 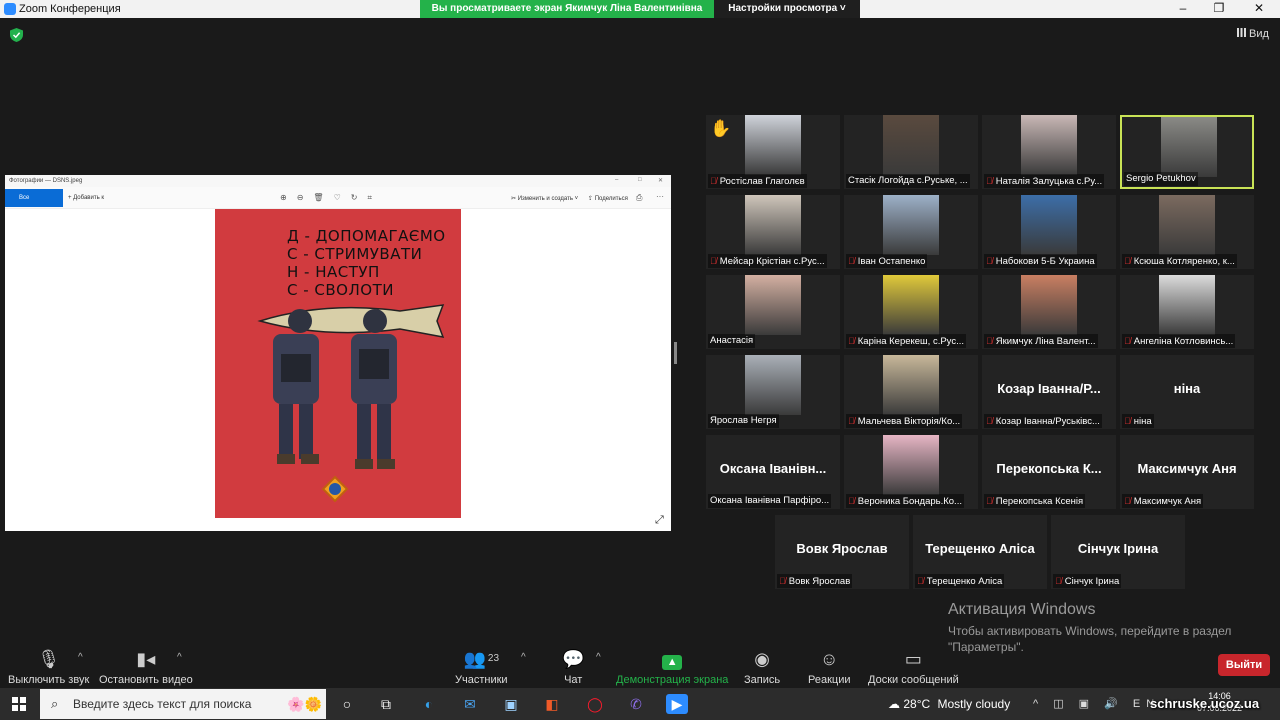 I want to click on mail-icon: ✉, so click(x=470, y=704).